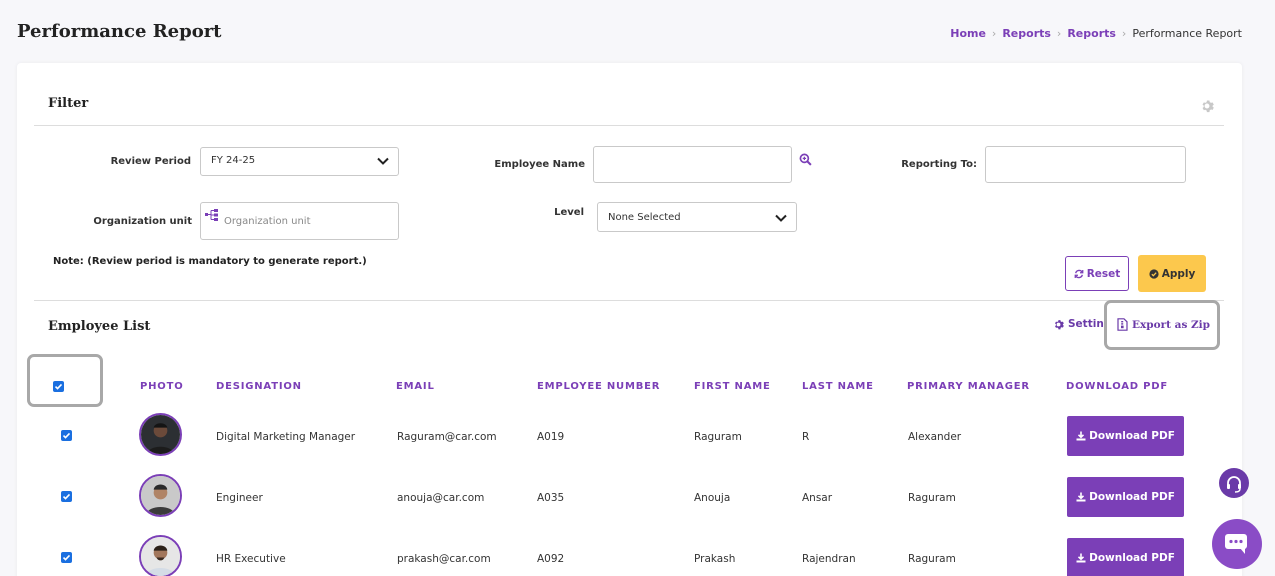  Describe the element at coordinates (1234, 483) in the screenshot. I see `headset-icon` at that location.